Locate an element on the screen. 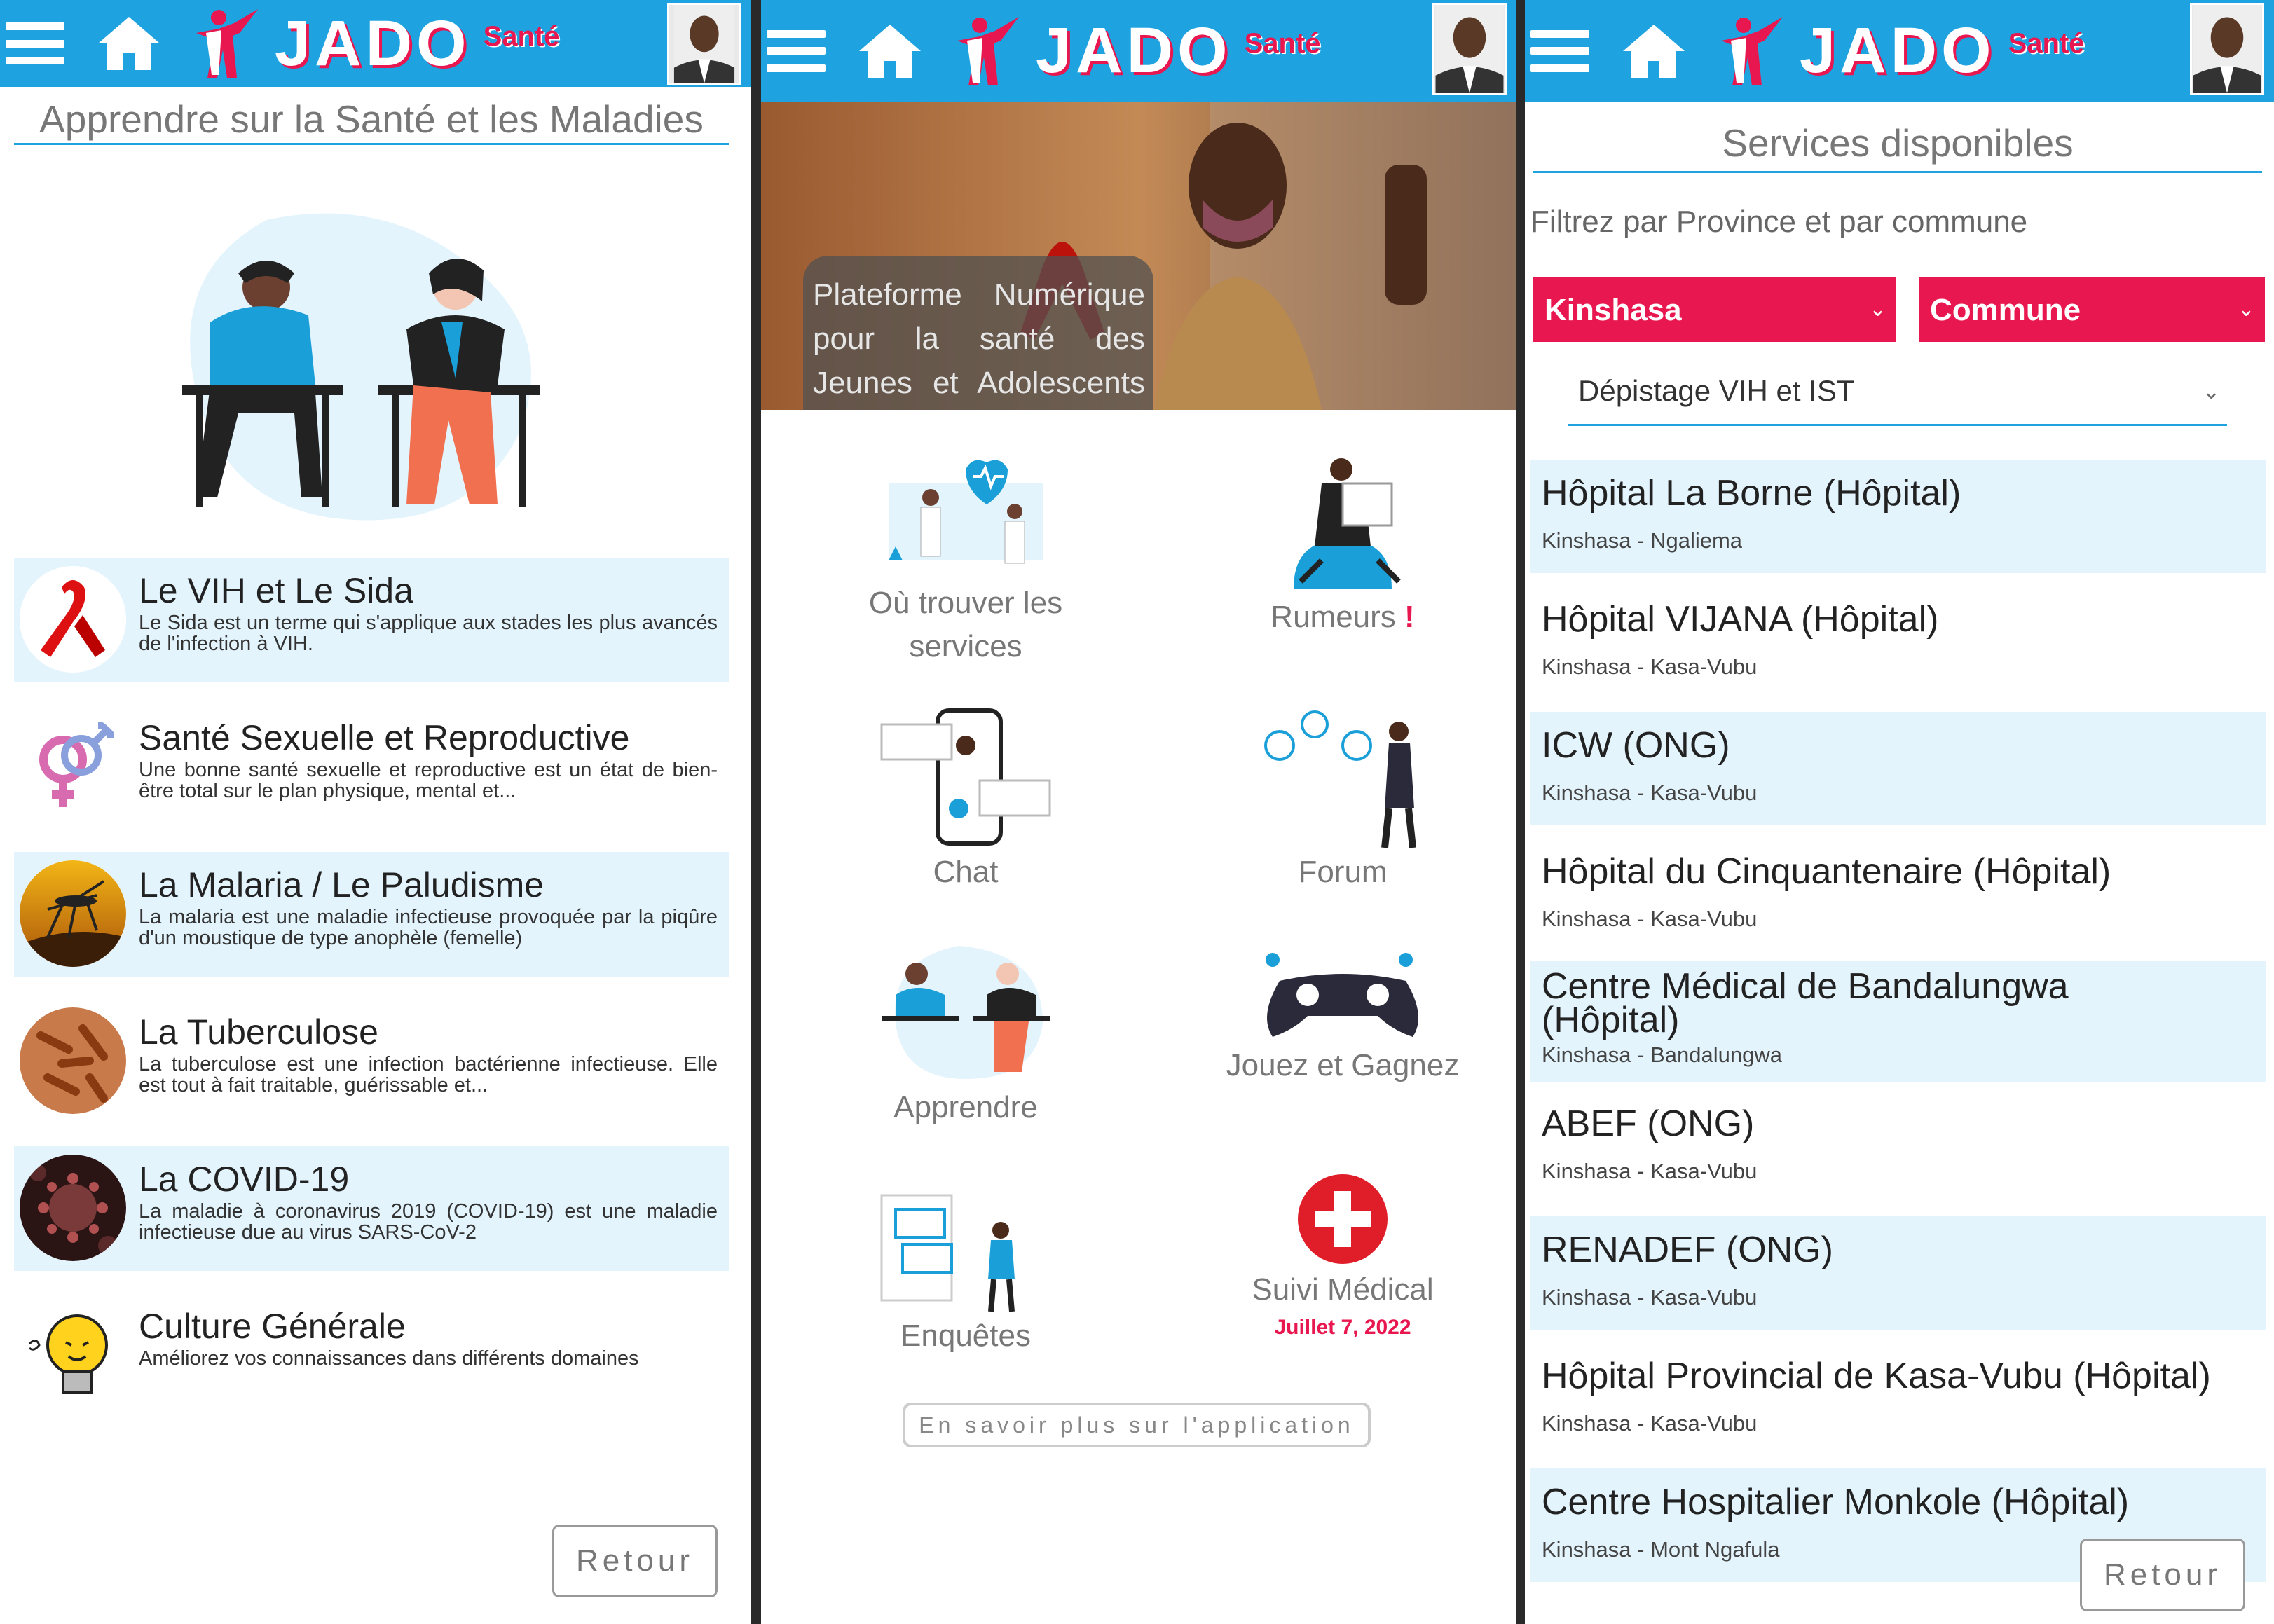  mosquito-icon is located at coordinates (73, 913).